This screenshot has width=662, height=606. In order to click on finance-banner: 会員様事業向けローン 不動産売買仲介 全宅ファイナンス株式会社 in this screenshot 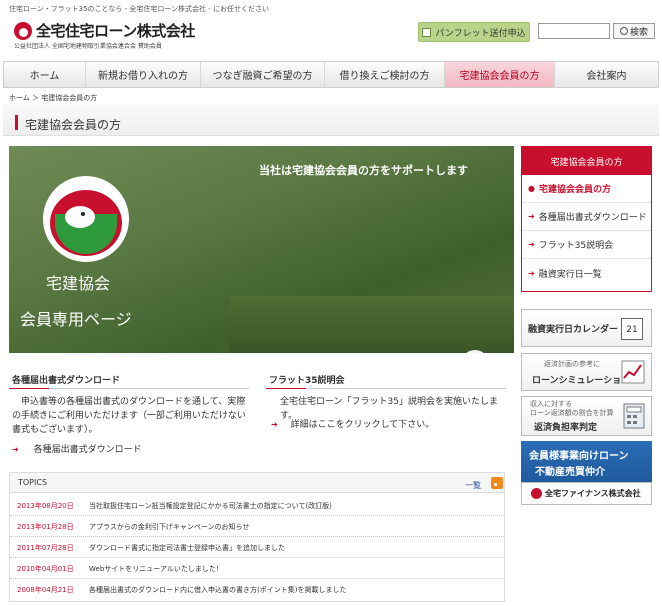, I will do `click(586, 473)`.